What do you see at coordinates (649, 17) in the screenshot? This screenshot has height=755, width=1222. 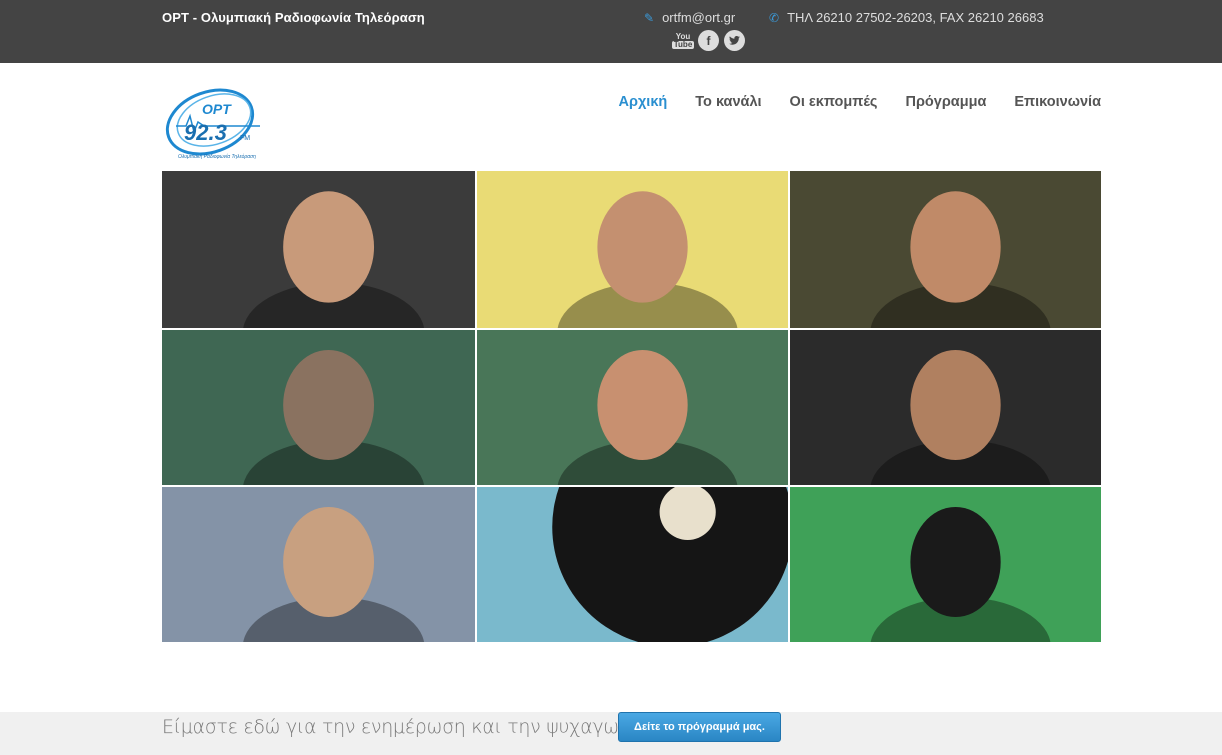 I see `pencil-icon: ✎` at bounding box center [649, 17].